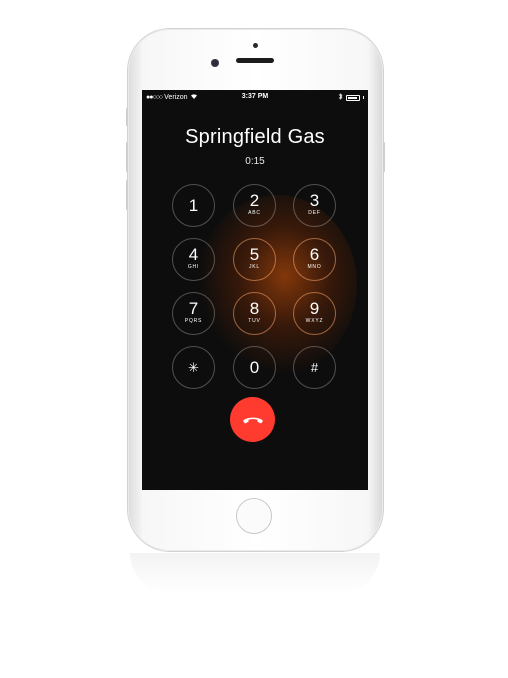 The height and width of the screenshot is (678, 508). Describe the element at coordinates (193, 254) in the screenshot. I see `key-digit: 4` at that location.